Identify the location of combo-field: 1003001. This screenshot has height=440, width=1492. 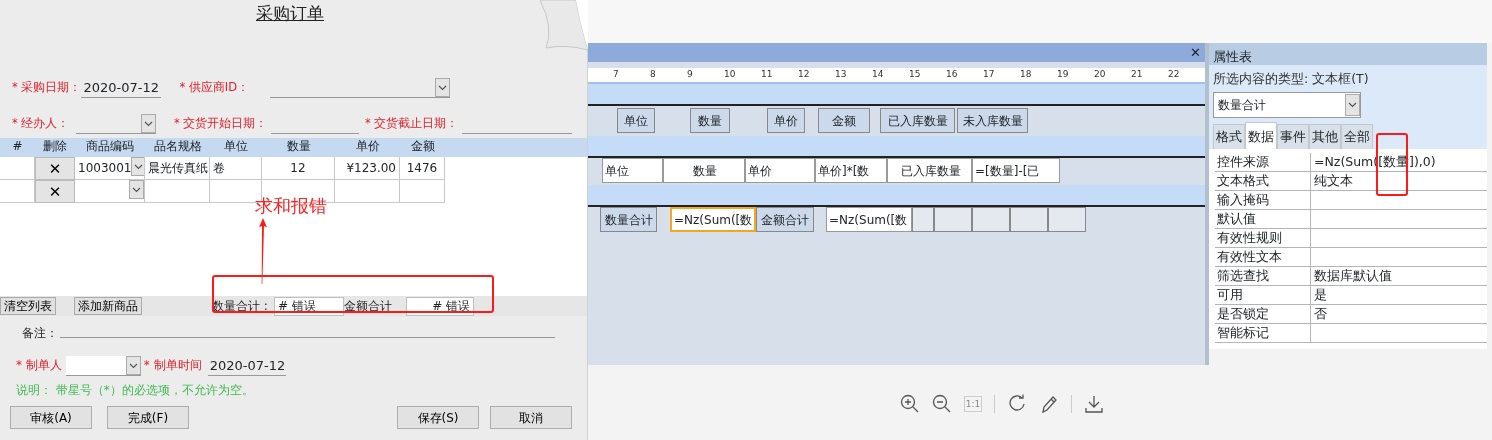
(110, 168).